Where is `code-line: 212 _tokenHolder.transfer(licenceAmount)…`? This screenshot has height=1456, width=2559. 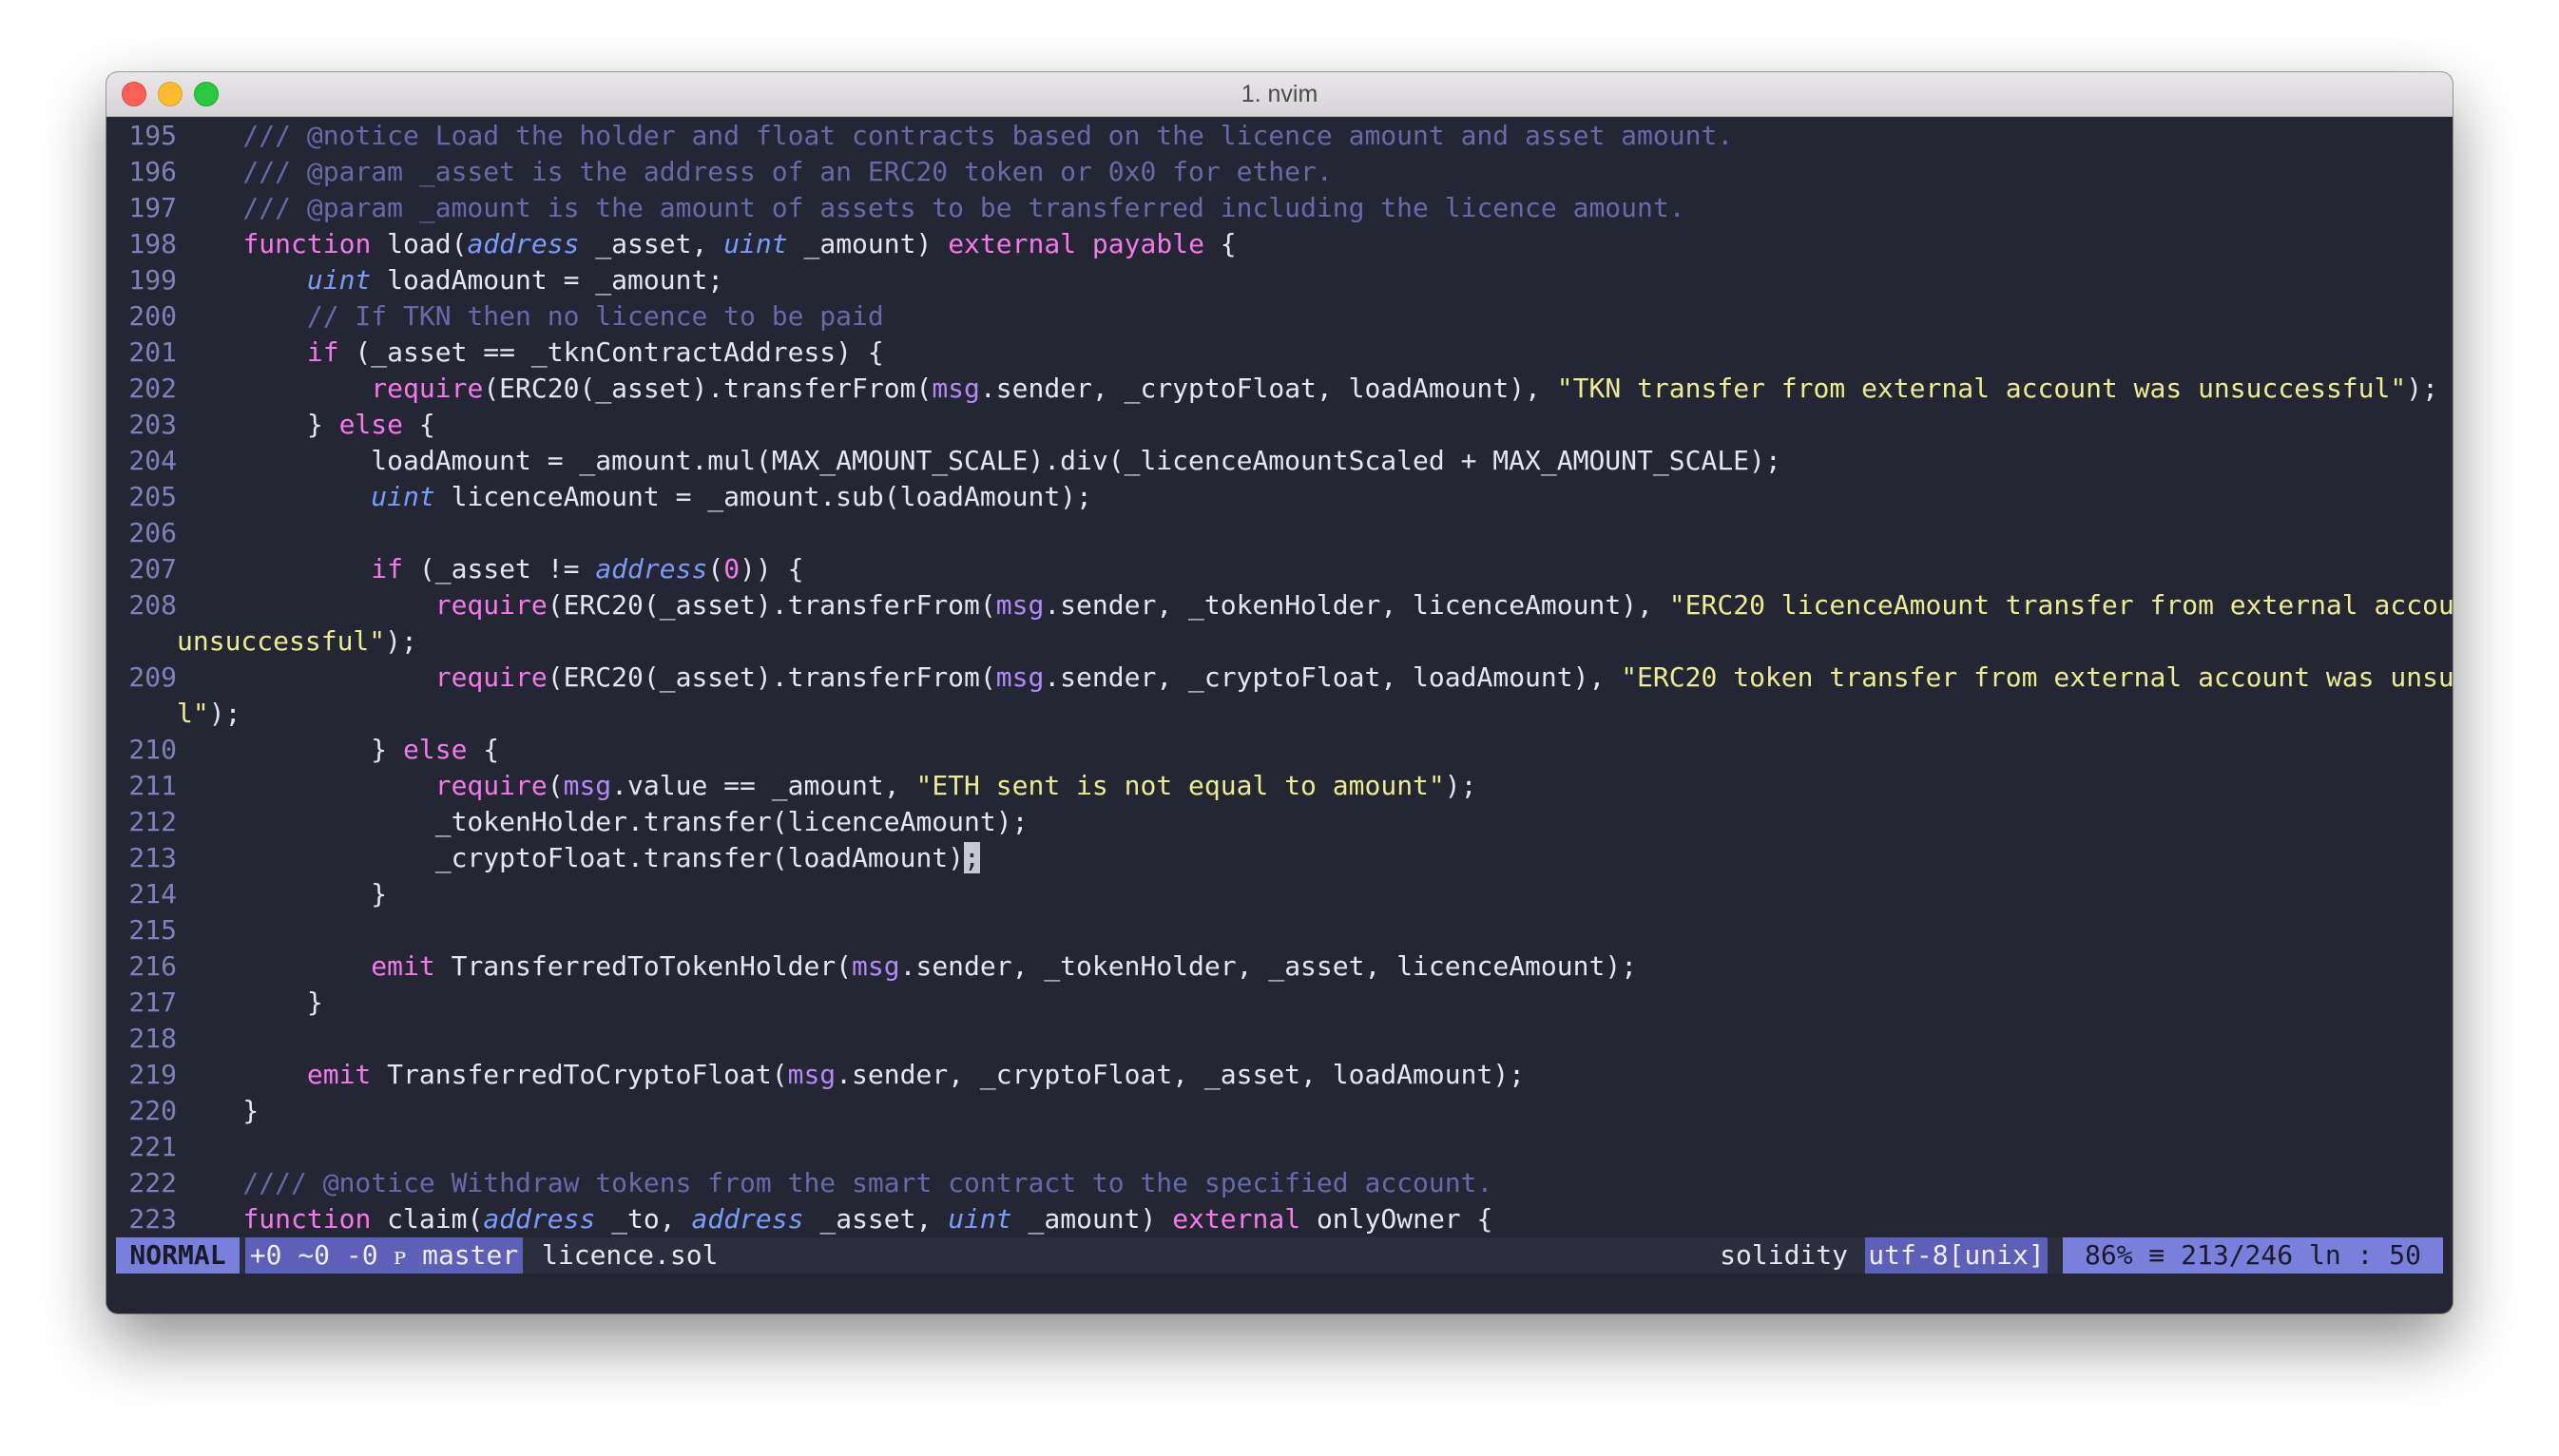
code-line: 212 _tokenHolder.transfer(licenceAmount)… is located at coordinates (1279, 822).